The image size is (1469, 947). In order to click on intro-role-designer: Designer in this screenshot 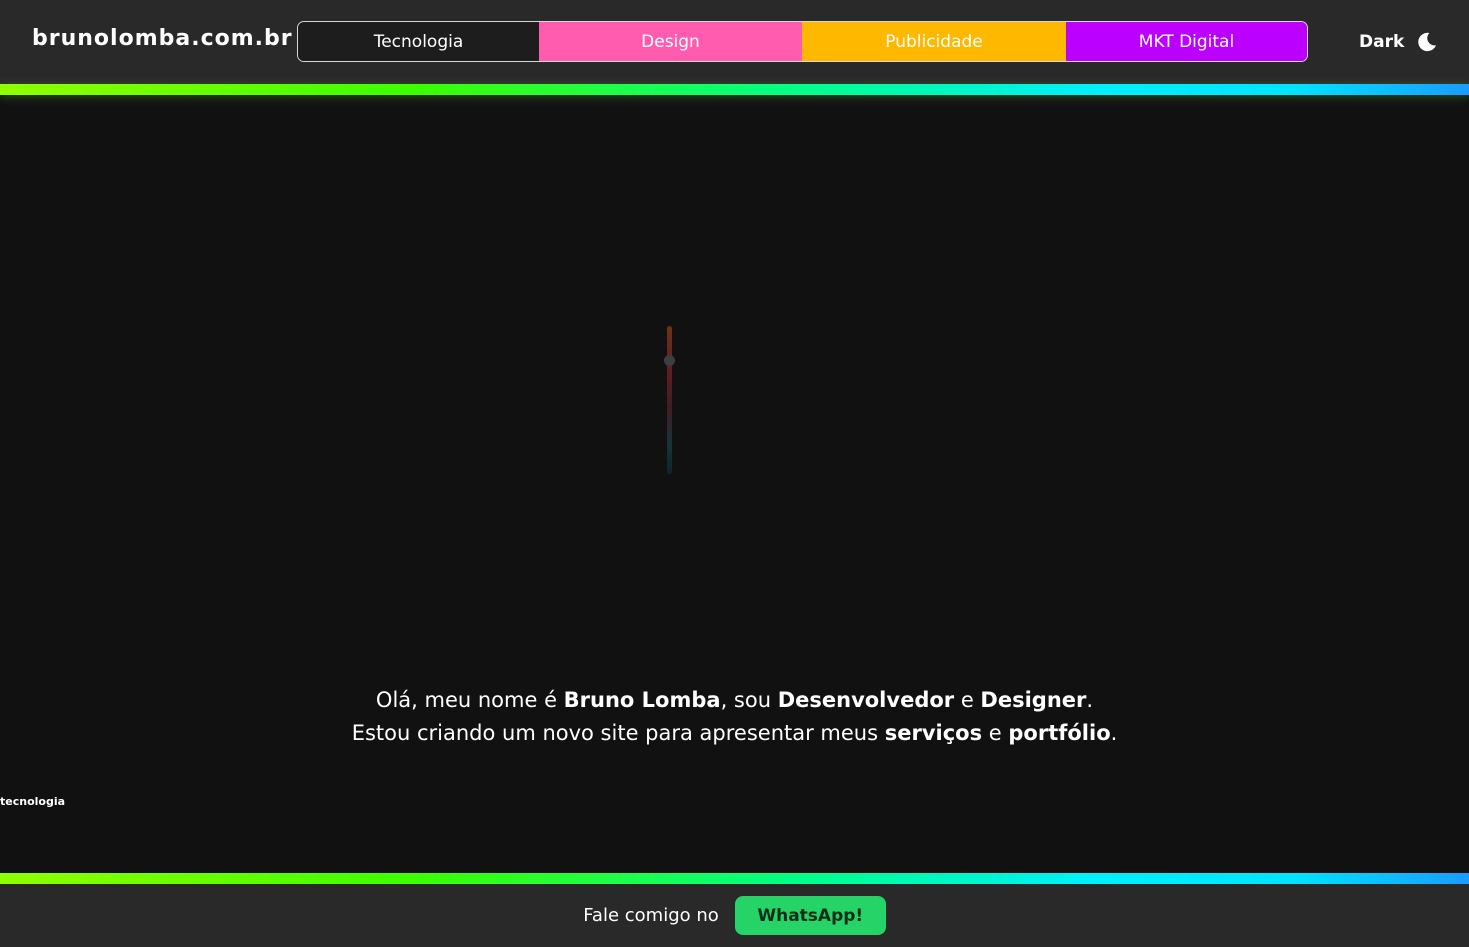, I will do `click(1033, 700)`.